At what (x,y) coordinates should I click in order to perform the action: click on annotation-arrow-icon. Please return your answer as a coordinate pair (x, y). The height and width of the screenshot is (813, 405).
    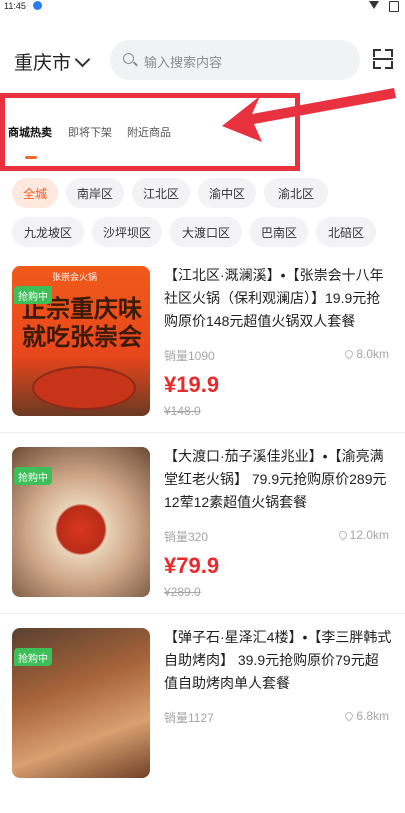
    Looking at the image, I should click on (309, 115).